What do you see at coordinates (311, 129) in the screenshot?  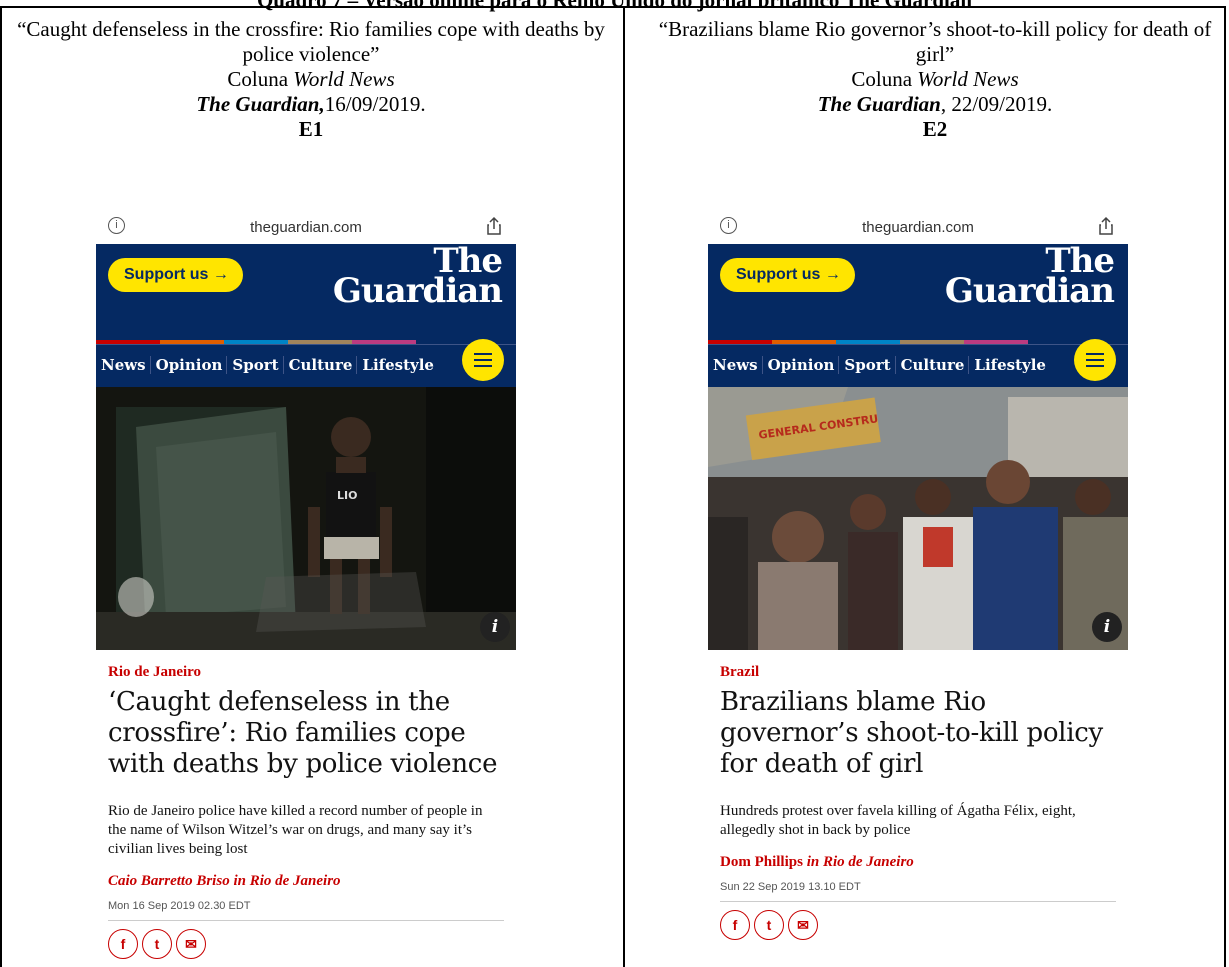 I see `caption-code: E1` at bounding box center [311, 129].